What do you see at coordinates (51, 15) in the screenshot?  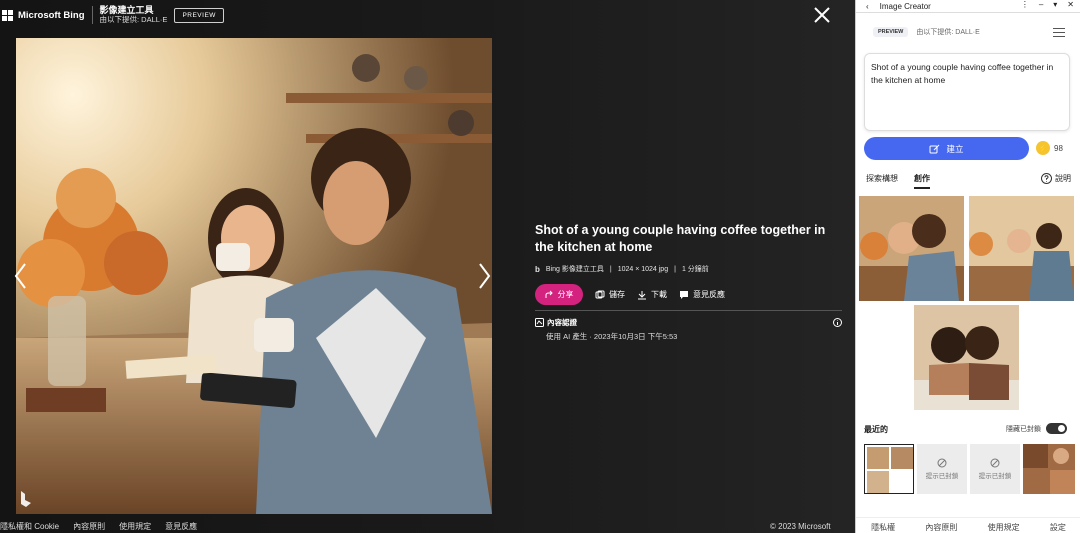 I see `brand-name: Microsoft Bing` at bounding box center [51, 15].